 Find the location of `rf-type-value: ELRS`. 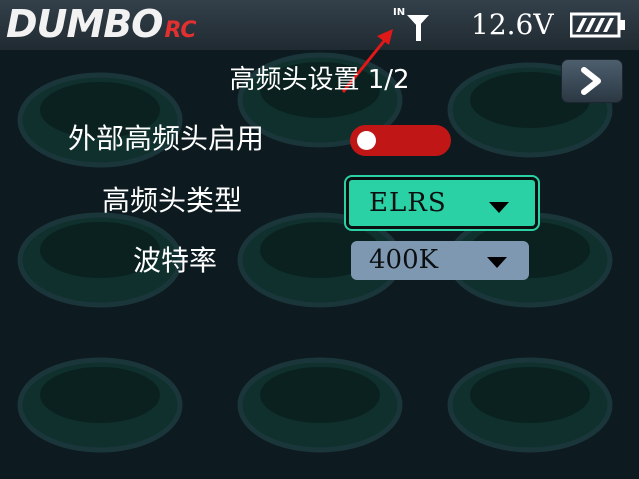

rf-type-value: ELRS is located at coordinates (408, 203).